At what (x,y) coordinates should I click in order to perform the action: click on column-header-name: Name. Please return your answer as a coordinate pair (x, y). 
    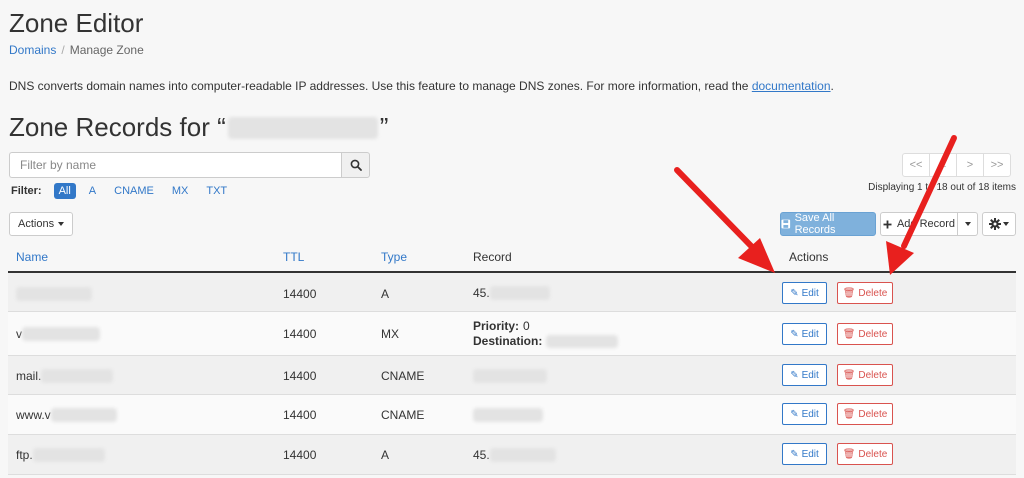
    Looking at the image, I should click on (32, 257).